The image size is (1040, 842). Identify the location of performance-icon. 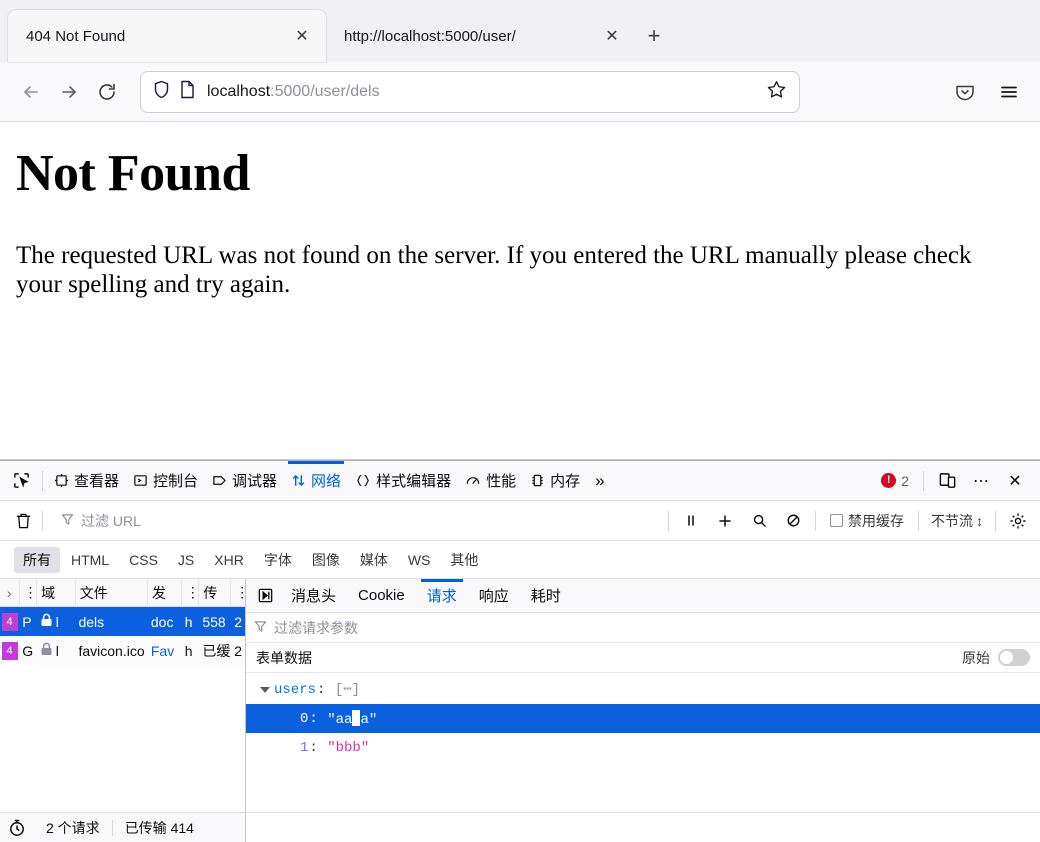
(473, 480).